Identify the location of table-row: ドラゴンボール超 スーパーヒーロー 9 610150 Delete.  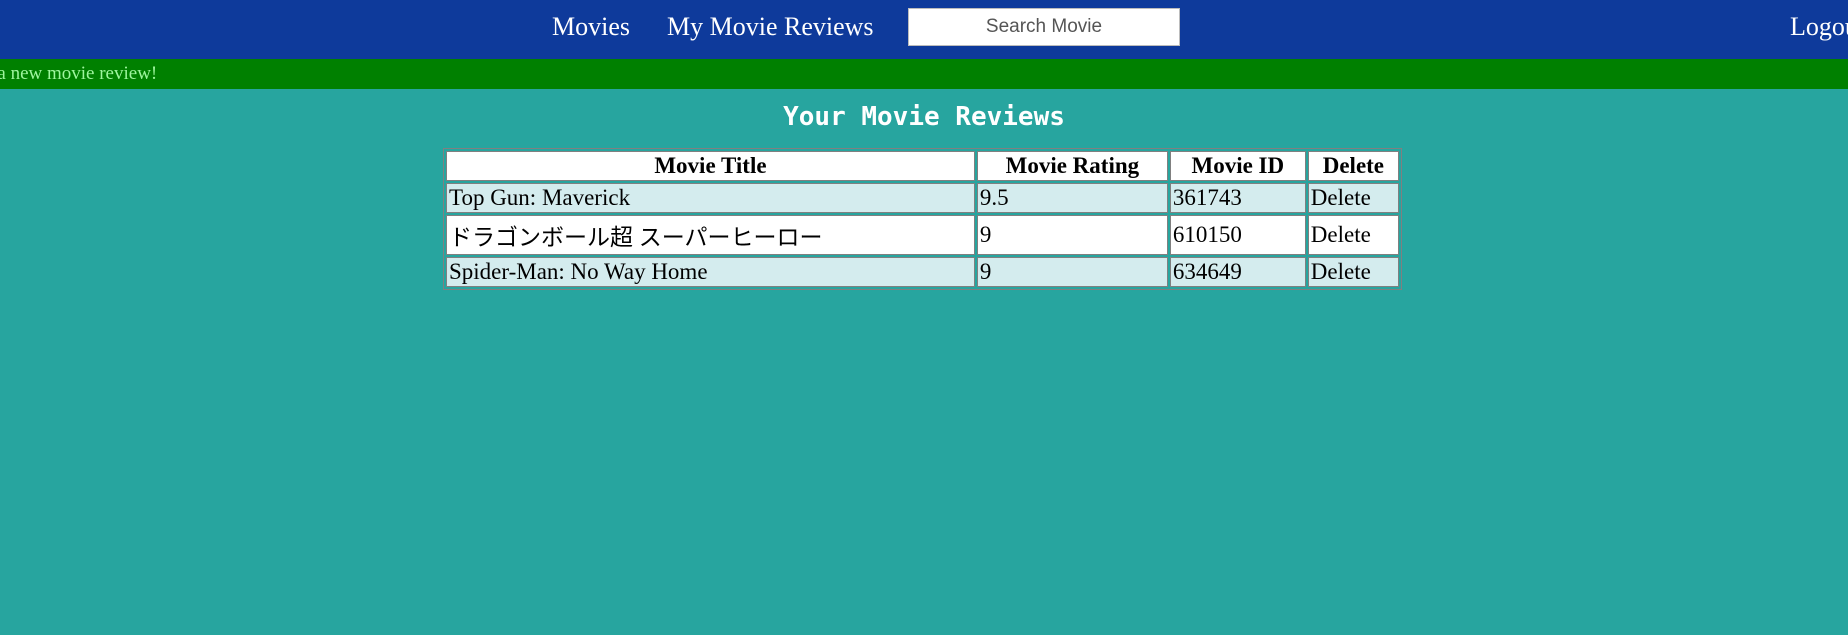
(922, 235).